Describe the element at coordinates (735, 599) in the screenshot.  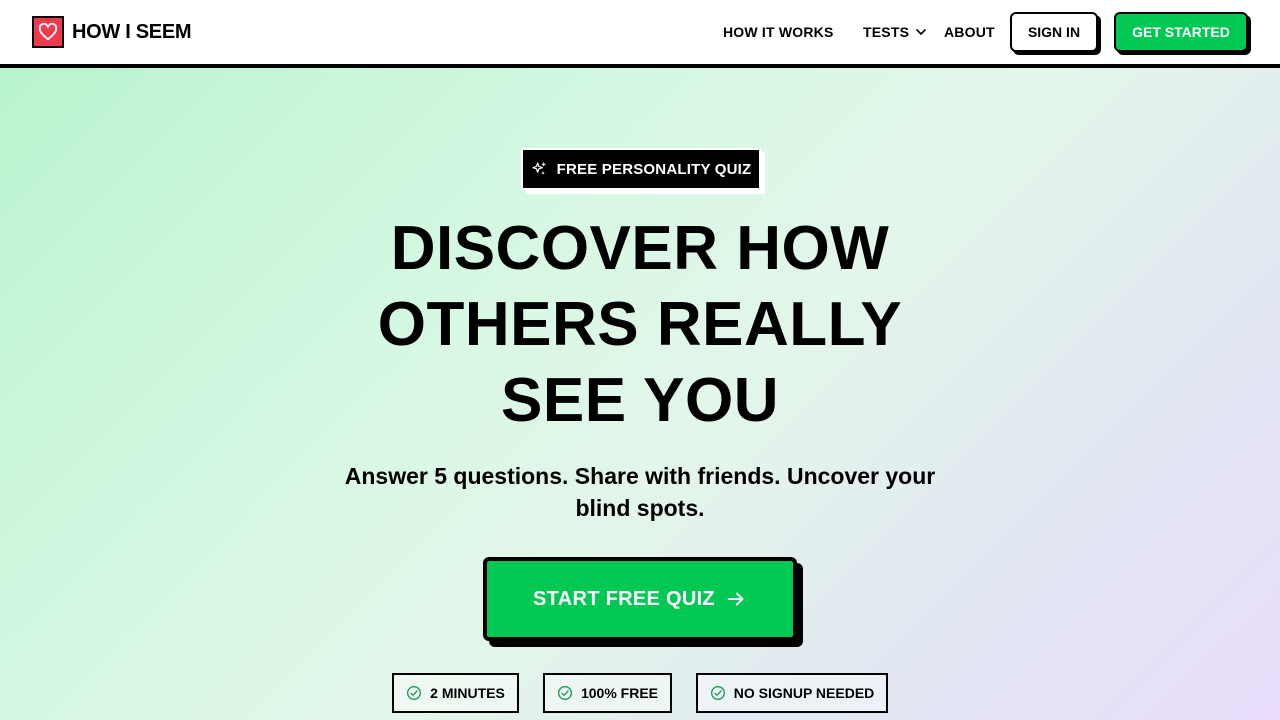
I see `arrow-right-icon` at that location.